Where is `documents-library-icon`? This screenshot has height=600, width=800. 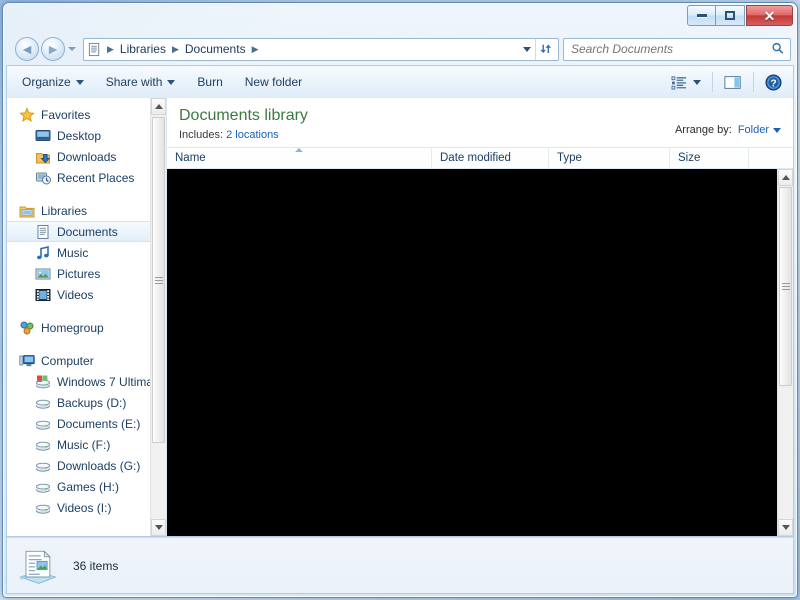 documents-library-icon is located at coordinates (38, 566).